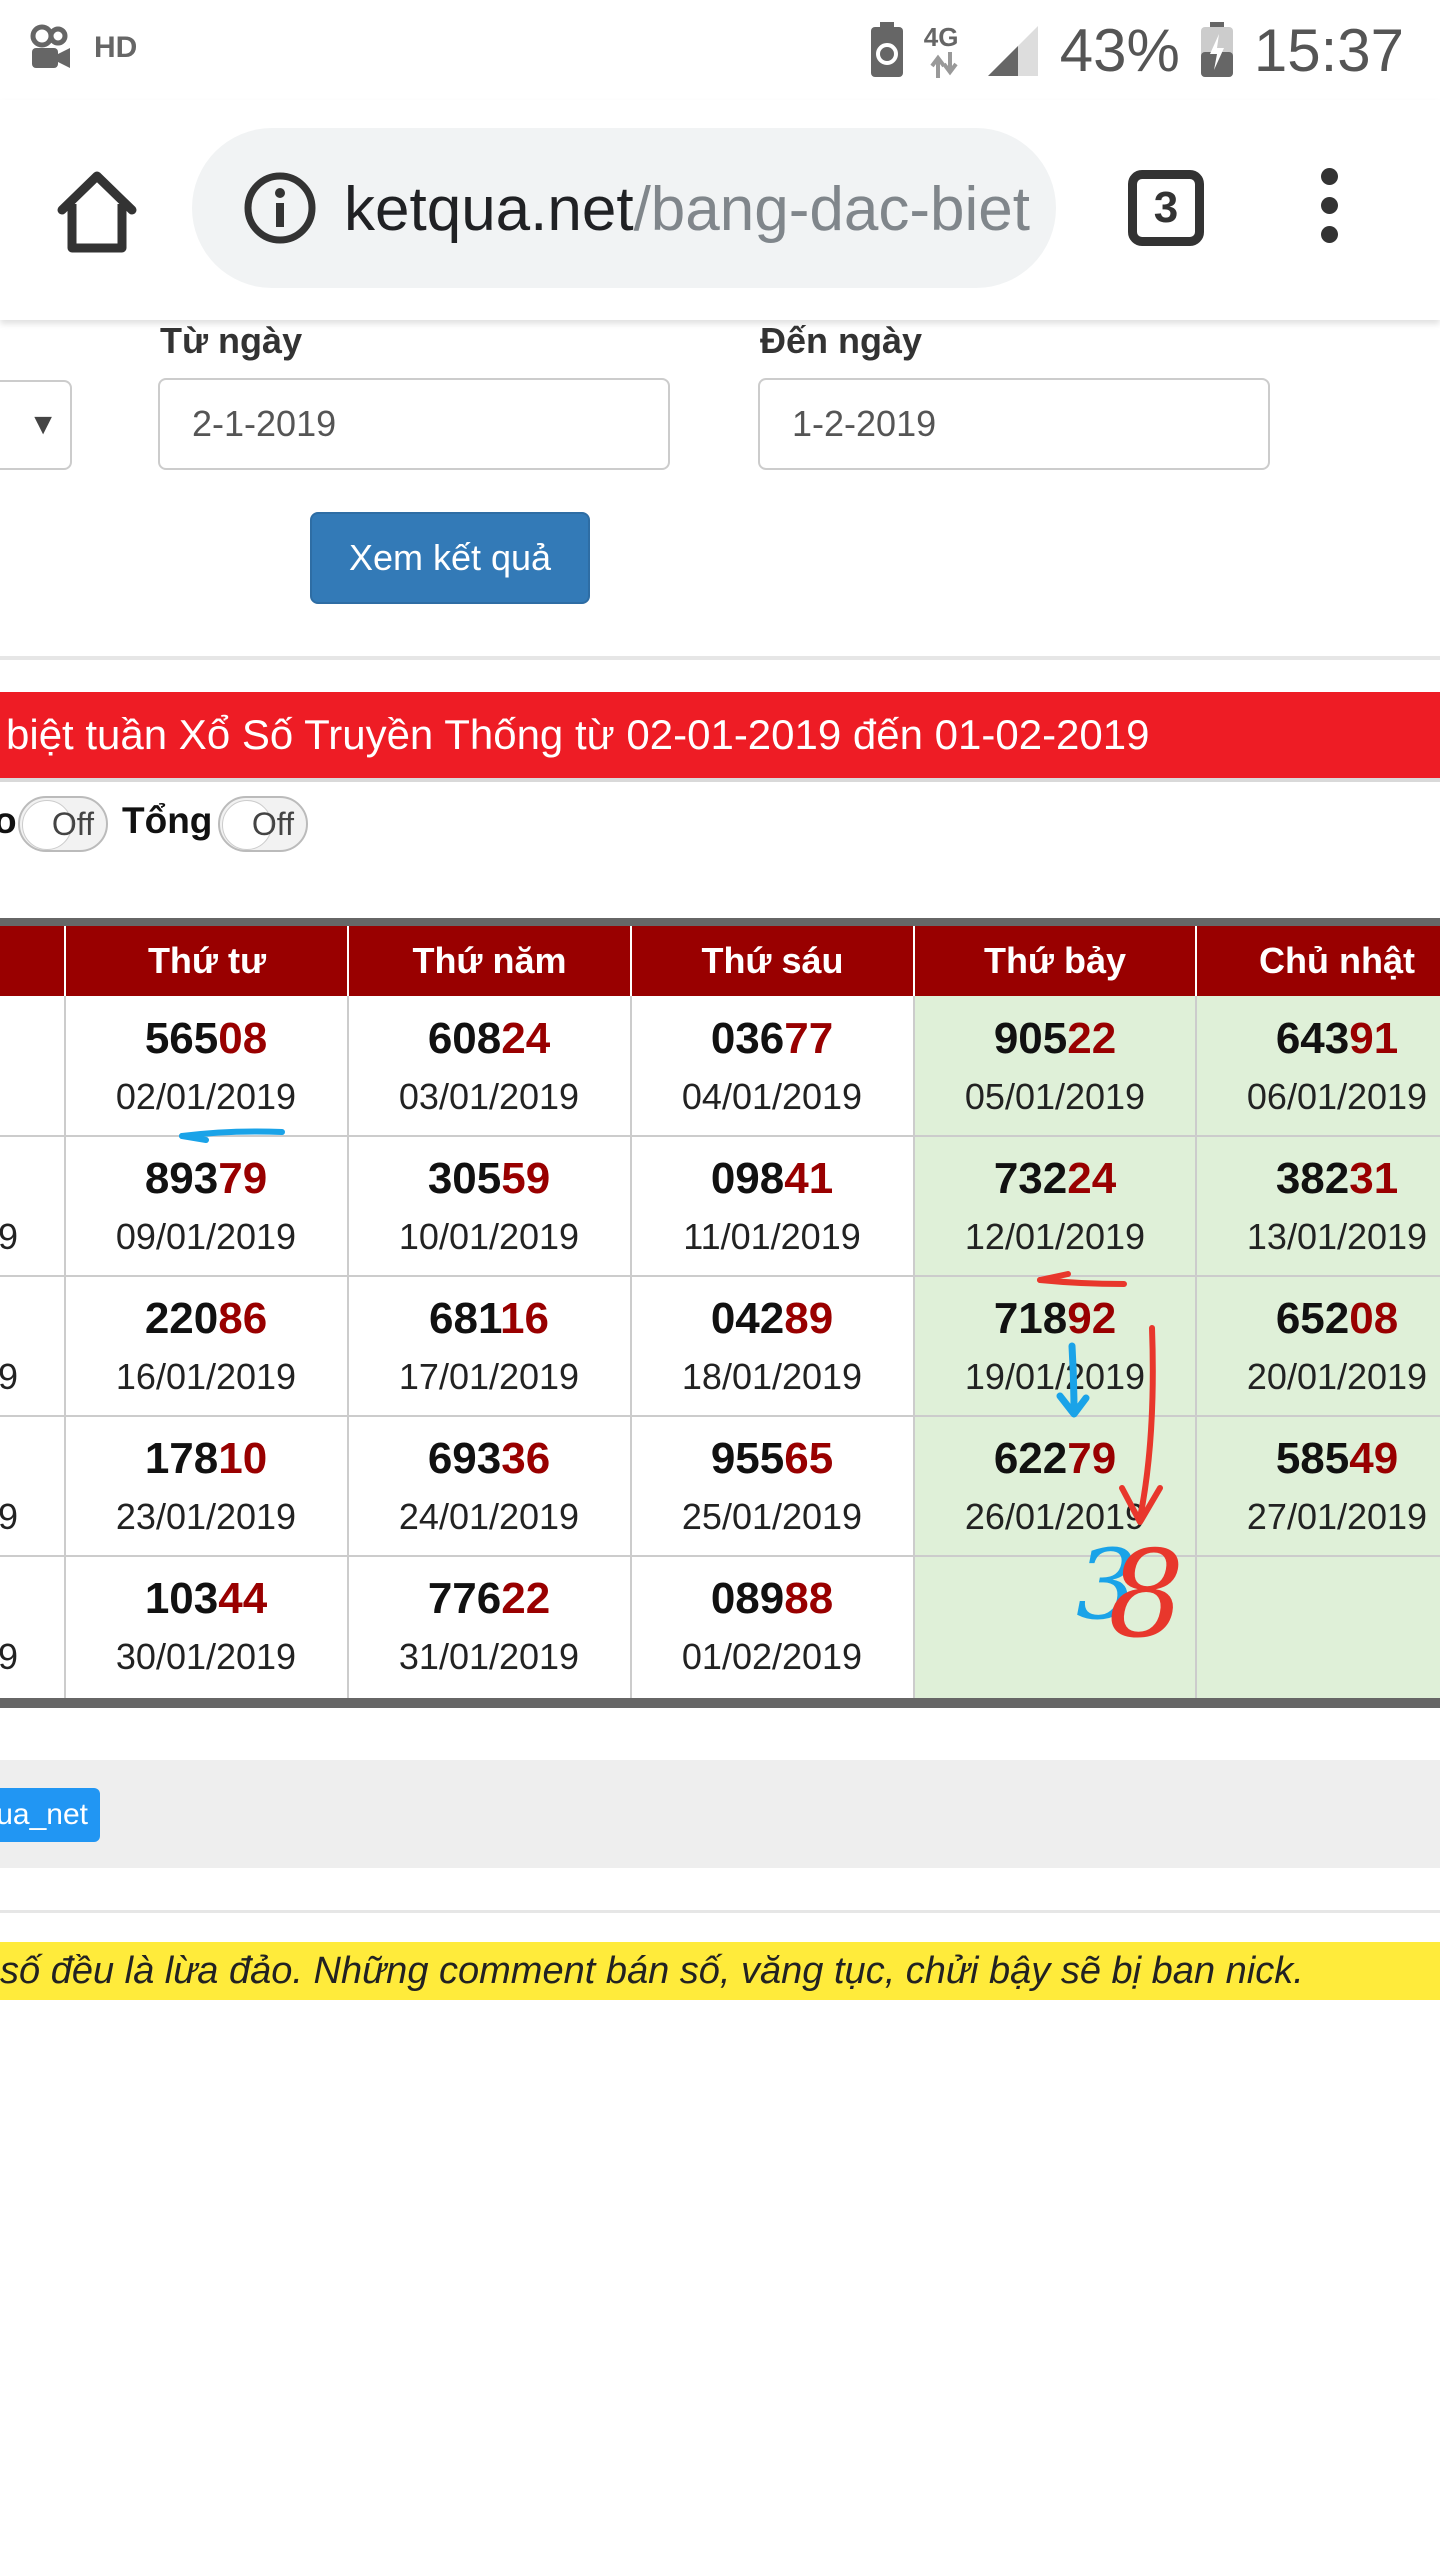 The width and height of the screenshot is (1440, 2560). I want to click on special-prize-number: 09841, so click(772, 1179).